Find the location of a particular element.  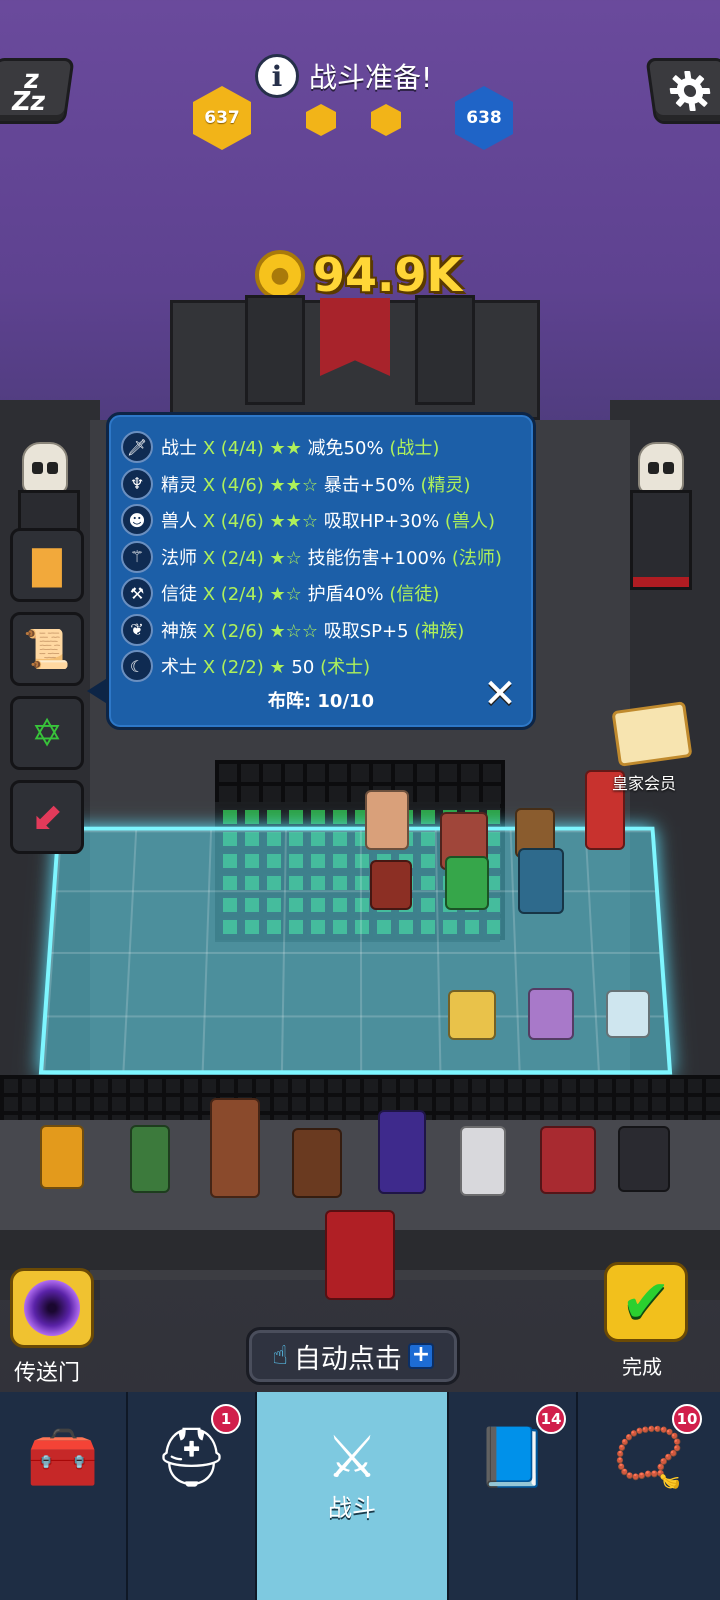

royal-member-card-icon is located at coordinates (652, 734).